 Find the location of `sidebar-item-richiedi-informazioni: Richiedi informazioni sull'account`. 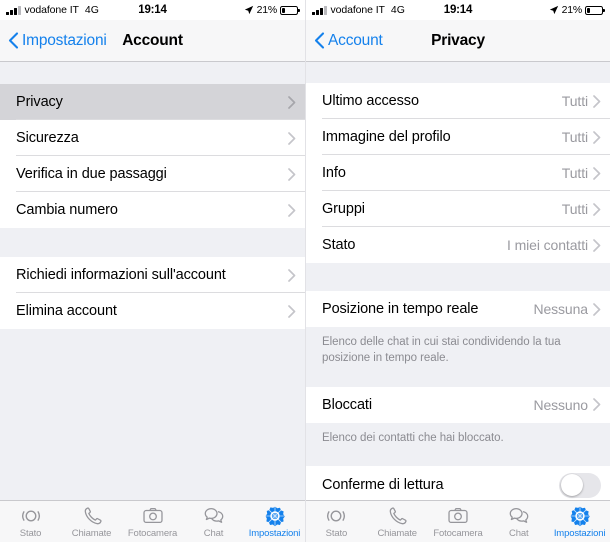

sidebar-item-richiedi-informazioni: Richiedi informazioni sull'account is located at coordinates (152, 275).